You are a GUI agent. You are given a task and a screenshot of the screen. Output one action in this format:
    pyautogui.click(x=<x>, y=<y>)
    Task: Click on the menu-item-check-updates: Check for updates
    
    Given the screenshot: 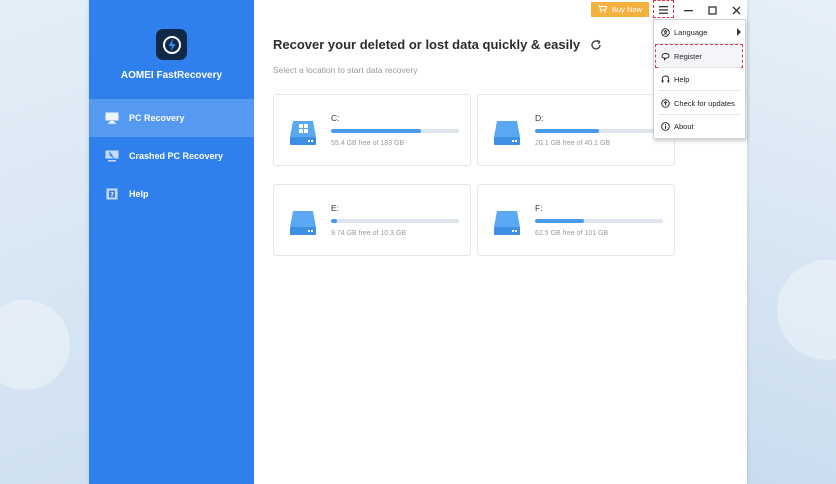 What is the action you would take?
    pyautogui.click(x=699, y=103)
    